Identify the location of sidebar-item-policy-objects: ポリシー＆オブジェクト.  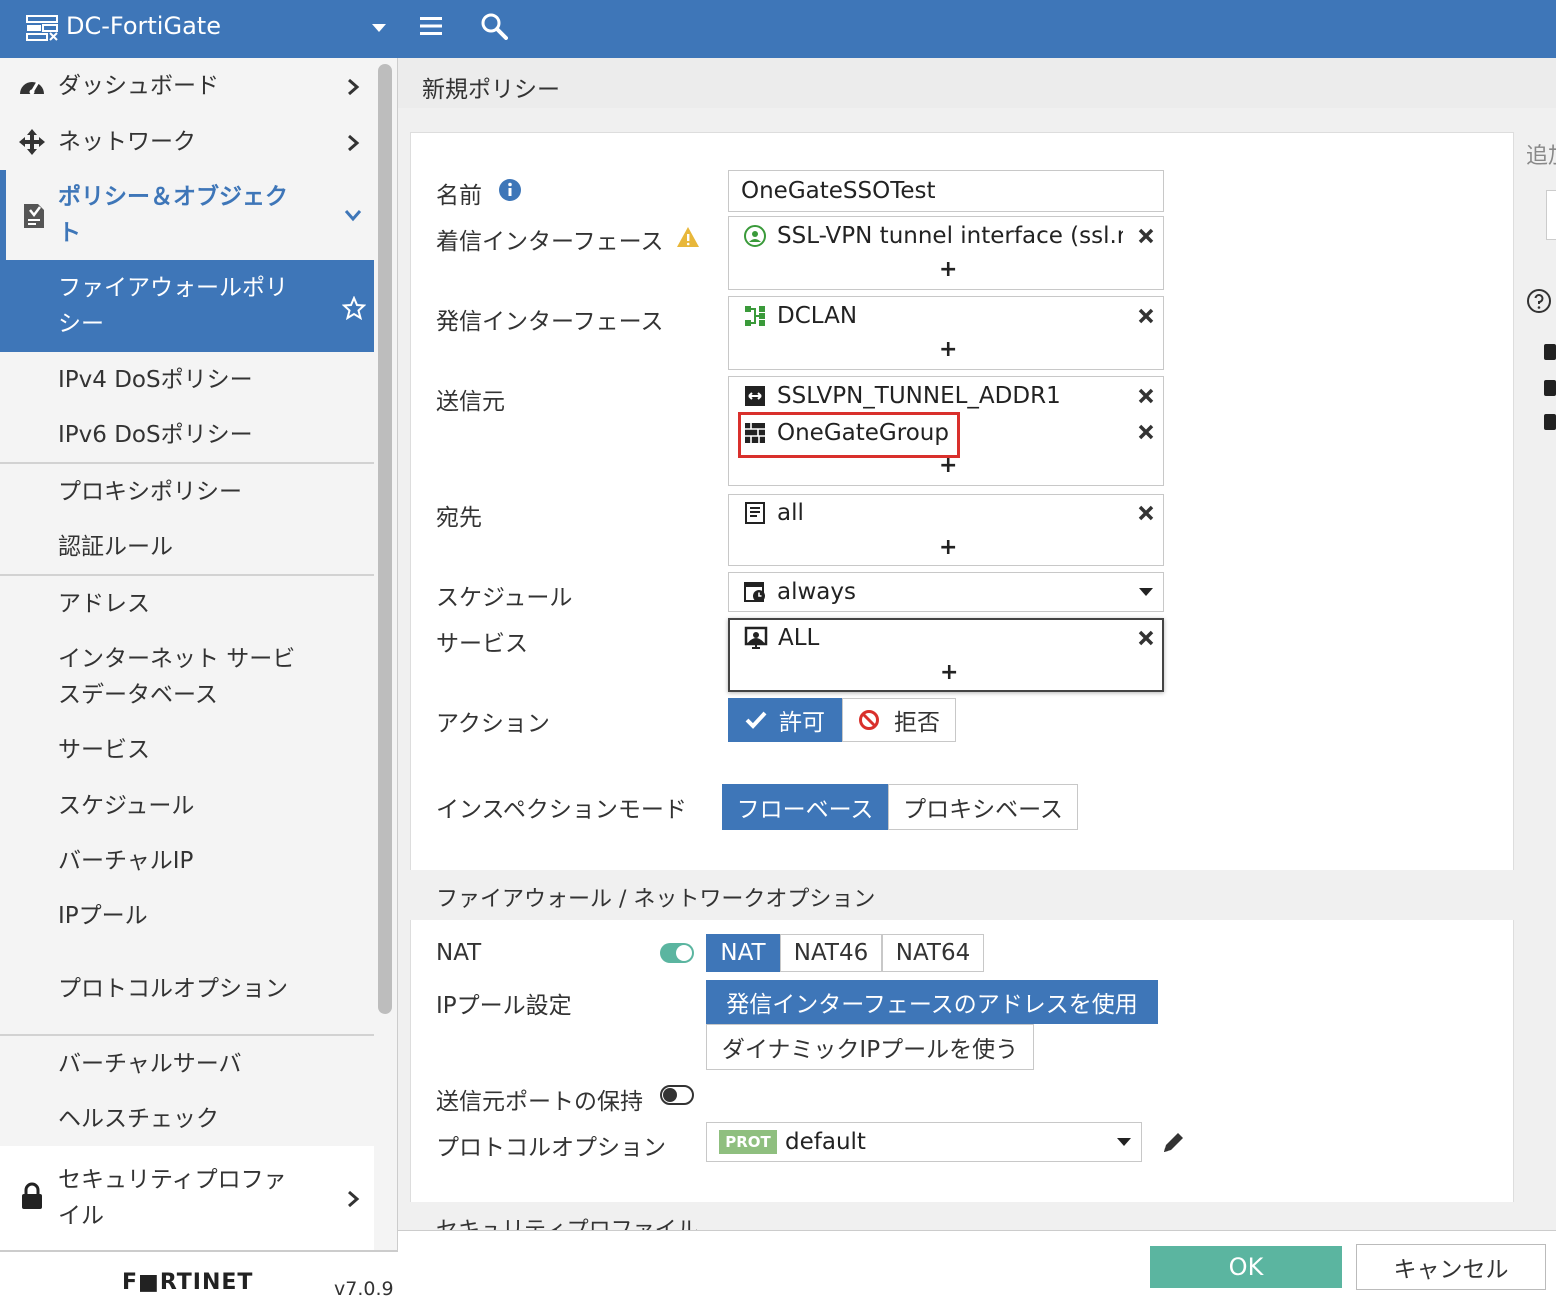
(187, 215).